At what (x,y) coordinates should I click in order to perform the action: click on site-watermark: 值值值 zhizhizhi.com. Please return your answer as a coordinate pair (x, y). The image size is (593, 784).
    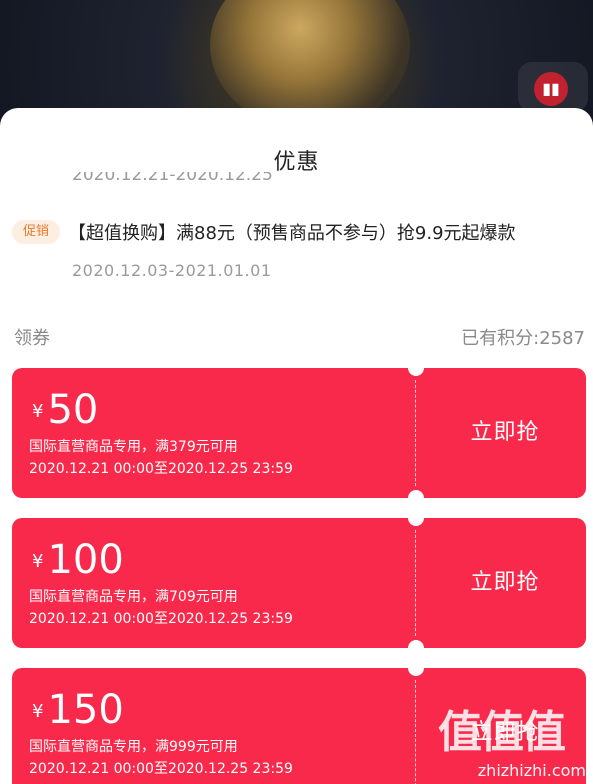
    Looking at the image, I should click on (510, 740).